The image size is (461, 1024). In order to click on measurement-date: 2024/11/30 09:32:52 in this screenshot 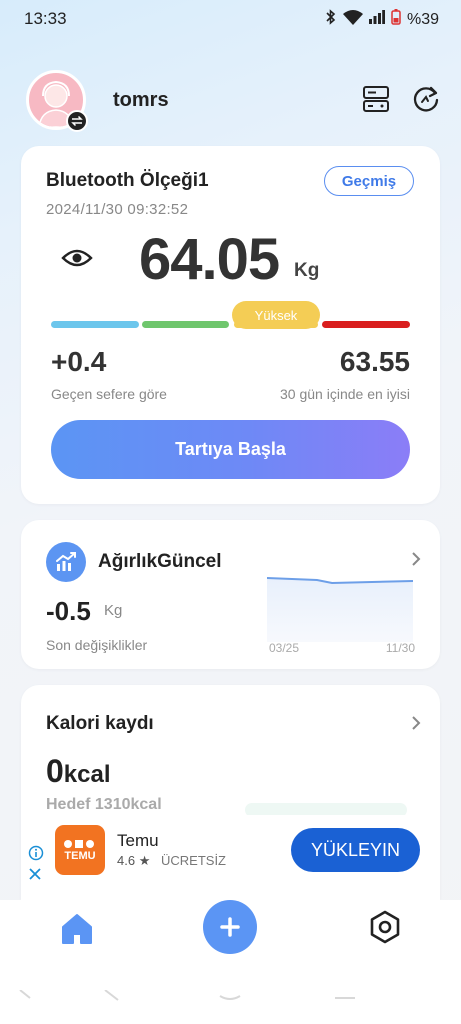, I will do `click(117, 209)`.